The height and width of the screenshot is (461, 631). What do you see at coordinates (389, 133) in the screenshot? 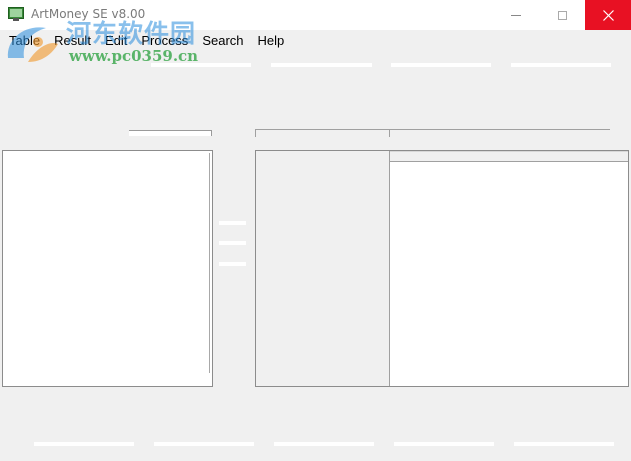
I see `right-header-divider` at bounding box center [389, 133].